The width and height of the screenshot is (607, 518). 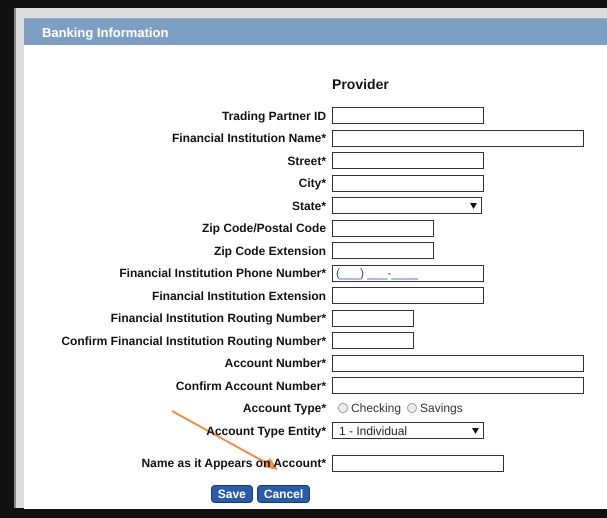 I want to click on cancel-button: Cancel, so click(x=283, y=494).